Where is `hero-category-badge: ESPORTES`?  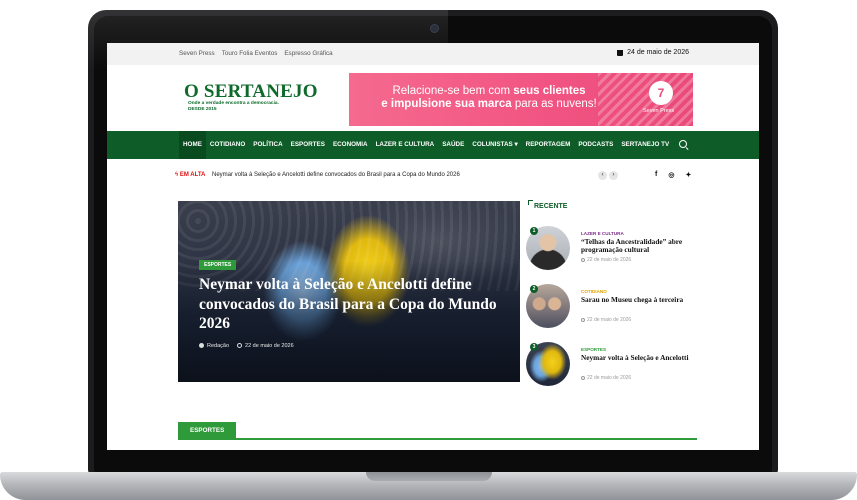 hero-category-badge: ESPORTES is located at coordinates (218, 265).